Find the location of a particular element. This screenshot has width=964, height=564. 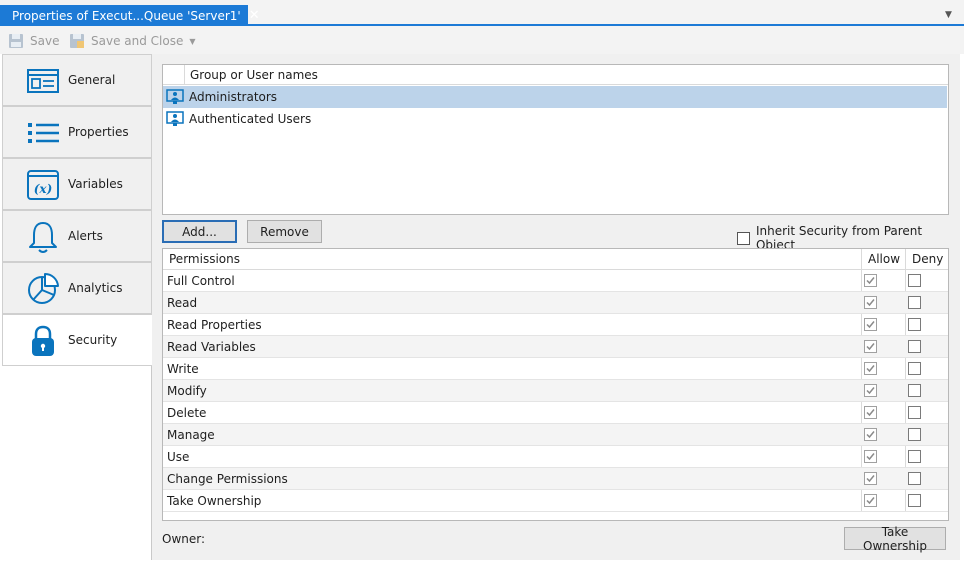

permissions-header: Permissions Allow Deny is located at coordinates (555, 259).